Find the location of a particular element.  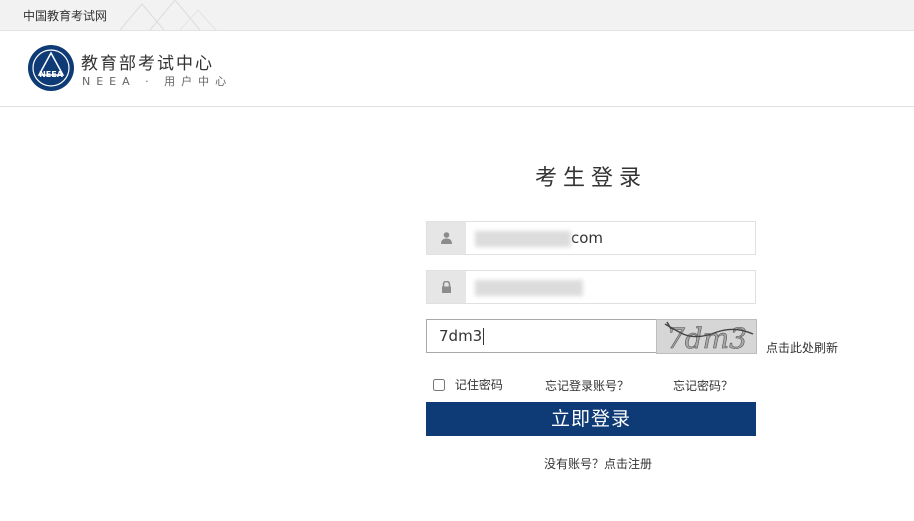

refresh-captcha-link: 点击此处刷新 is located at coordinates (802, 347).